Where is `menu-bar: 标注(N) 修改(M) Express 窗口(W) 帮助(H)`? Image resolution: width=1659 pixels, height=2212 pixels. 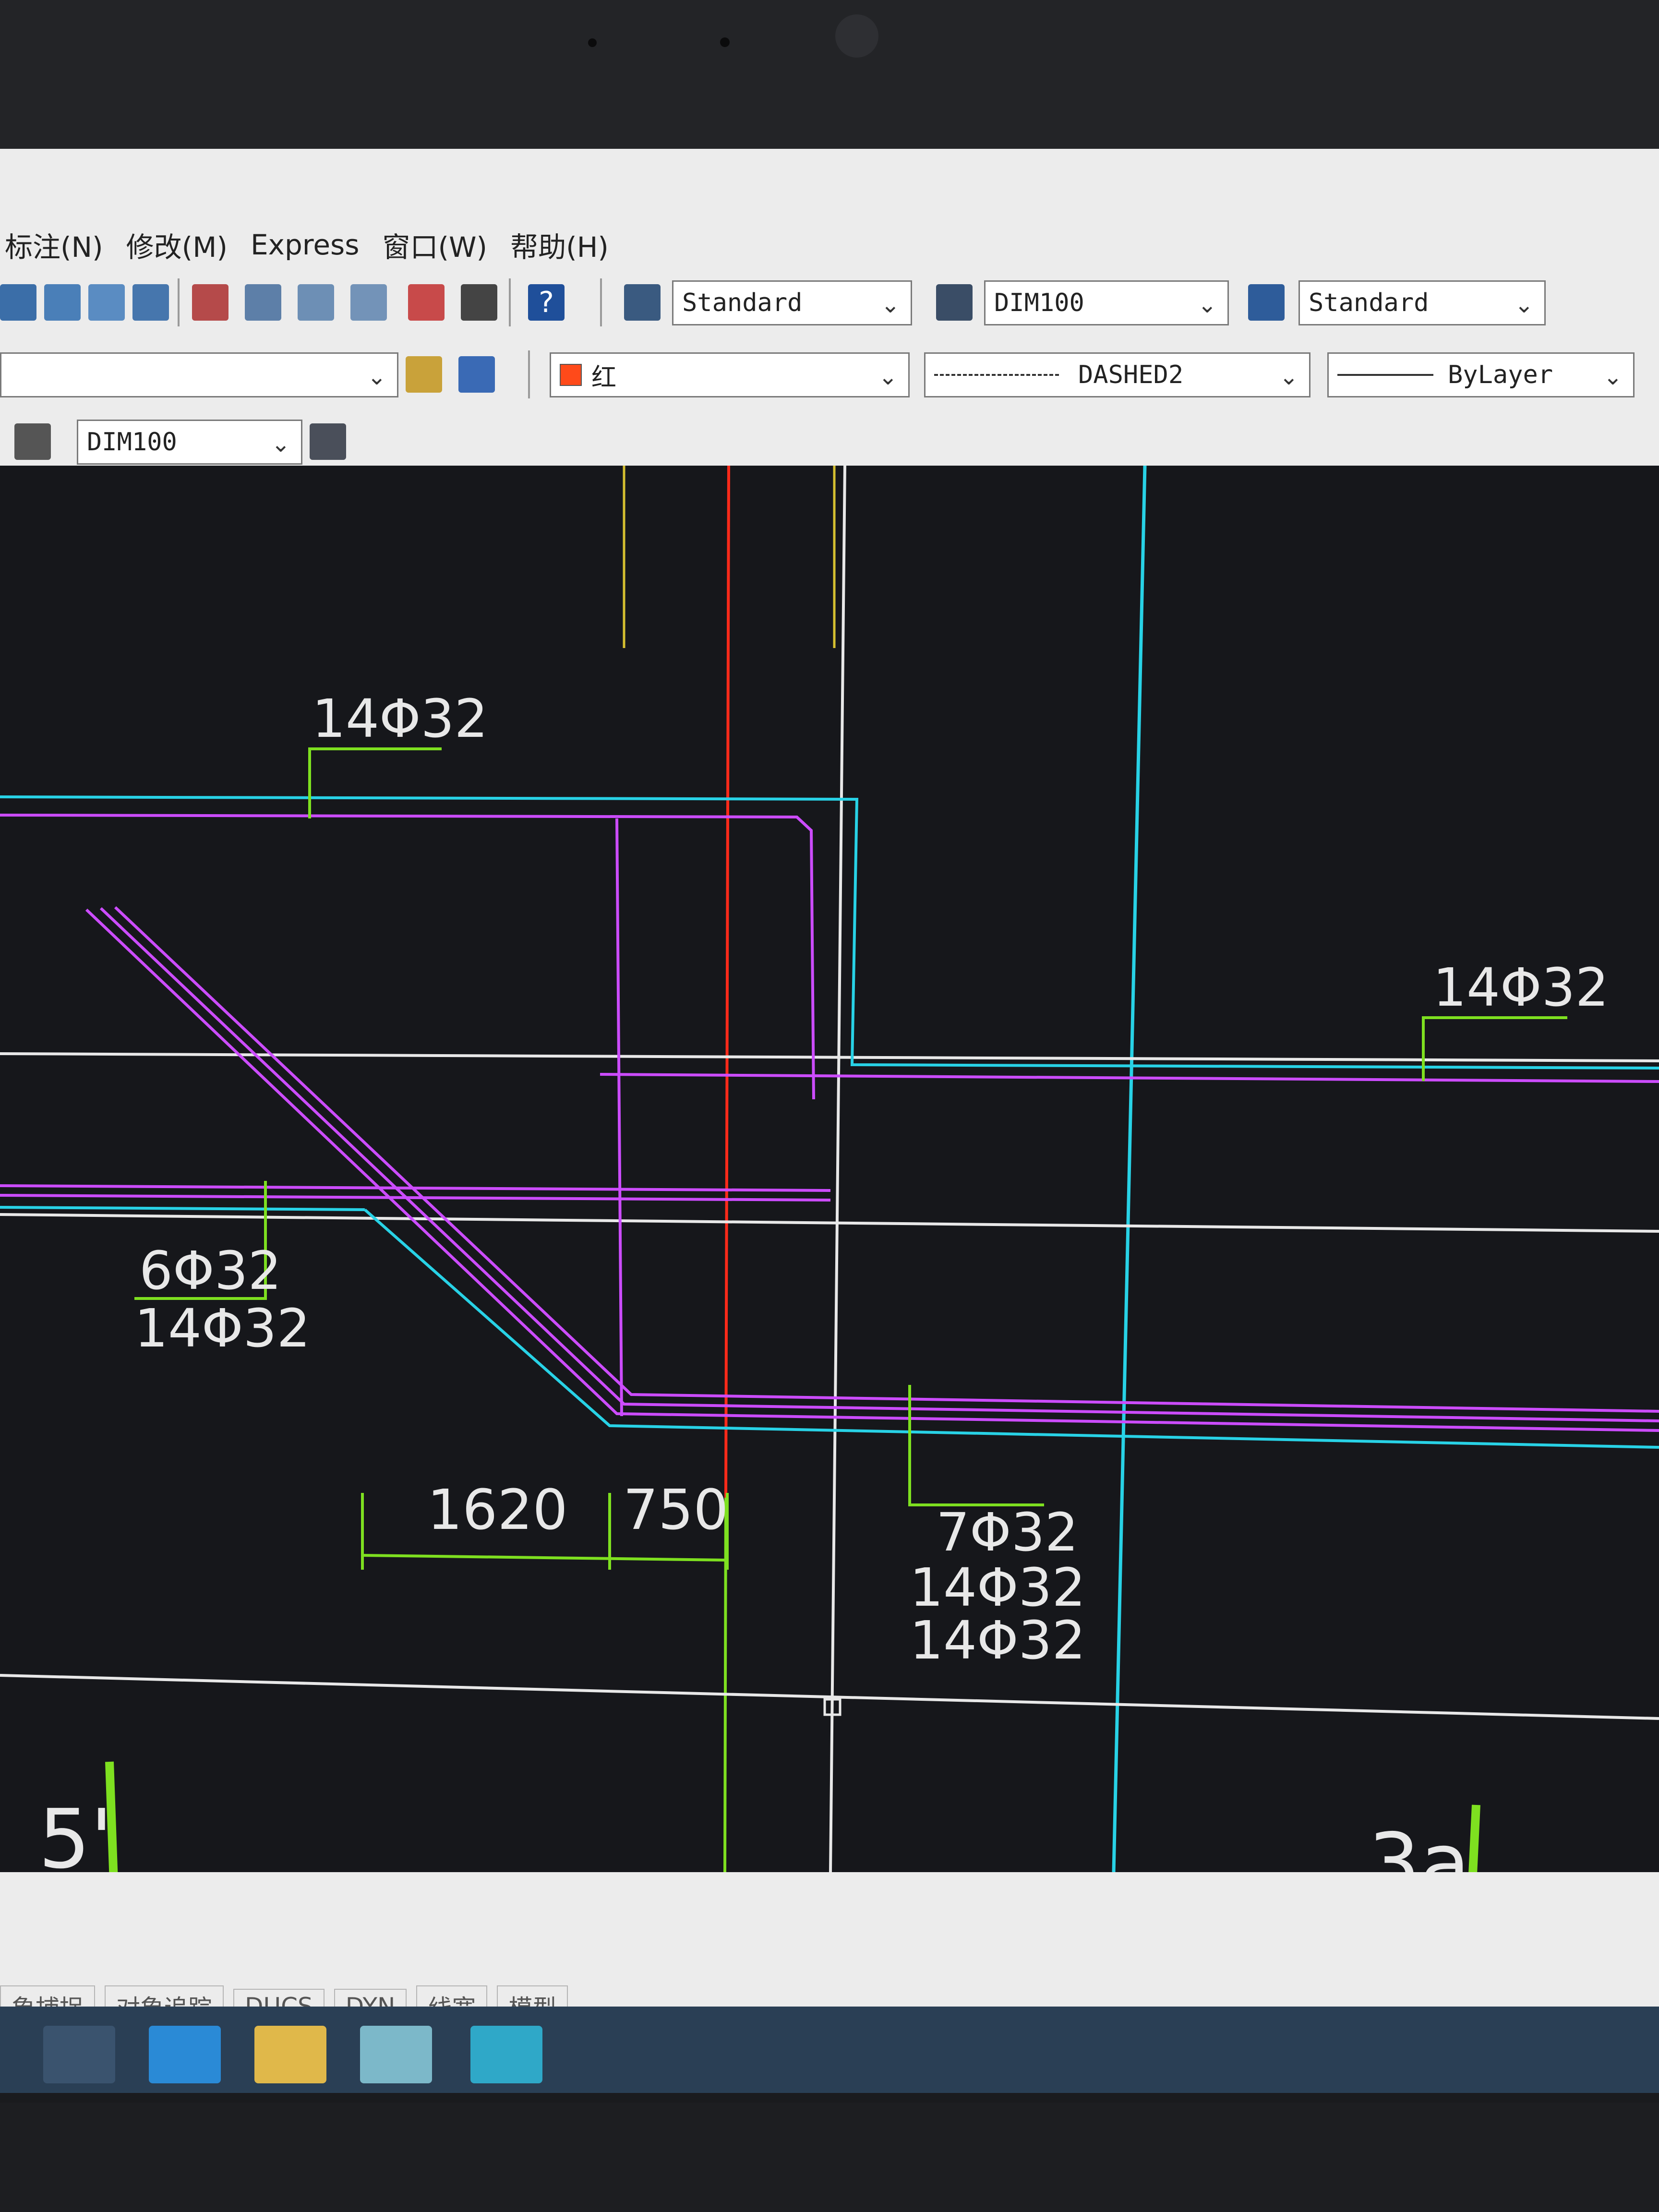 menu-bar: 标注(N) 修改(M) Express 窗口(W) 帮助(H) is located at coordinates (314, 244).